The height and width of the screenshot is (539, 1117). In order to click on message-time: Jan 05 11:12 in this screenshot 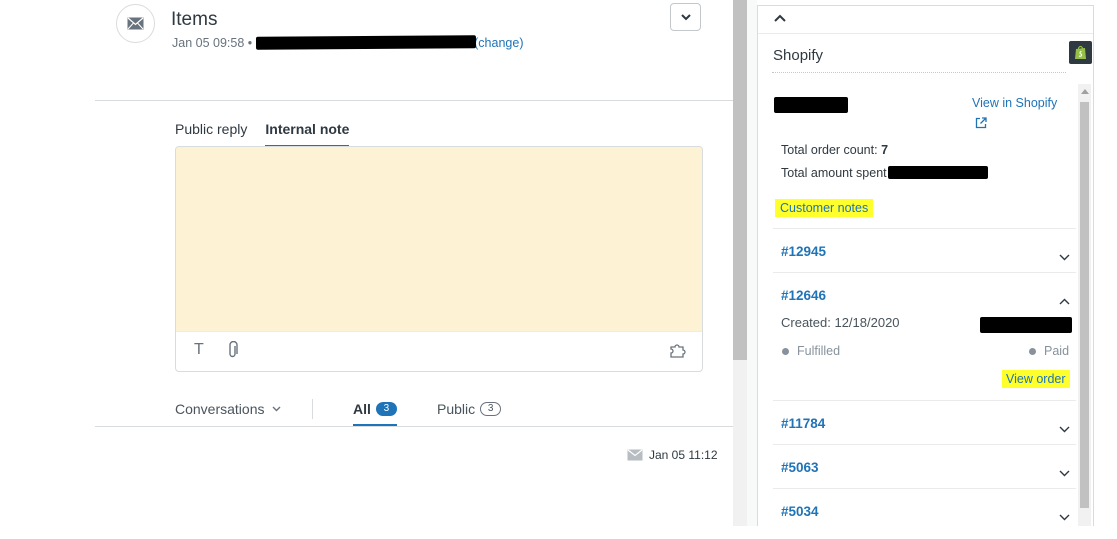, I will do `click(683, 455)`.